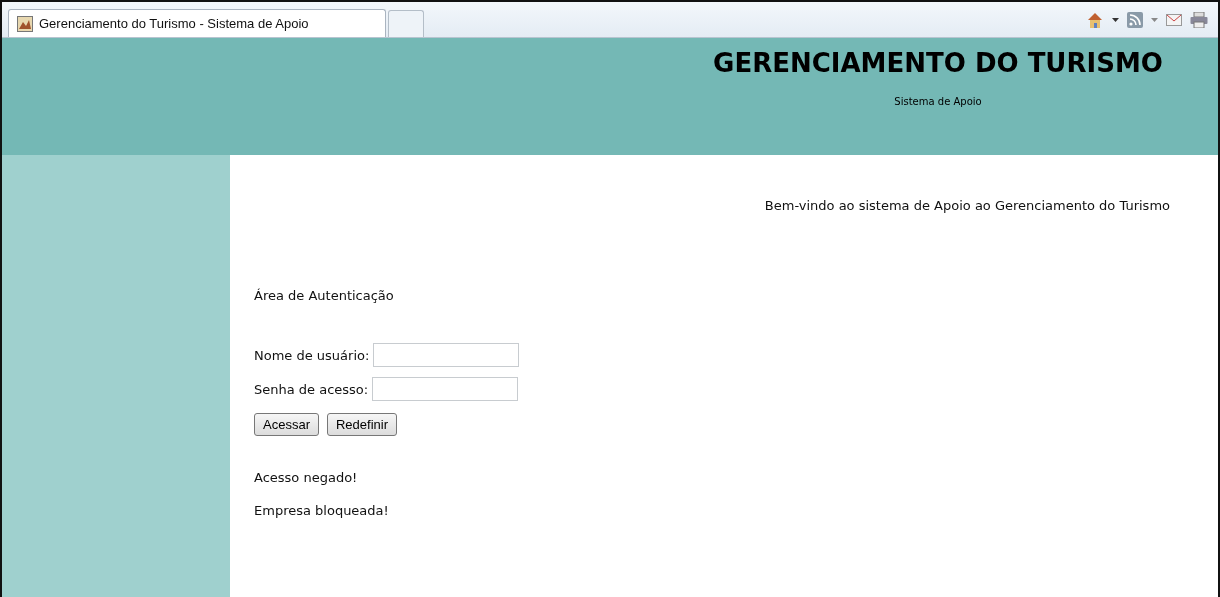 This screenshot has height=597, width=1220. Describe the element at coordinates (1095, 19) in the screenshot. I see `home-icon` at that location.